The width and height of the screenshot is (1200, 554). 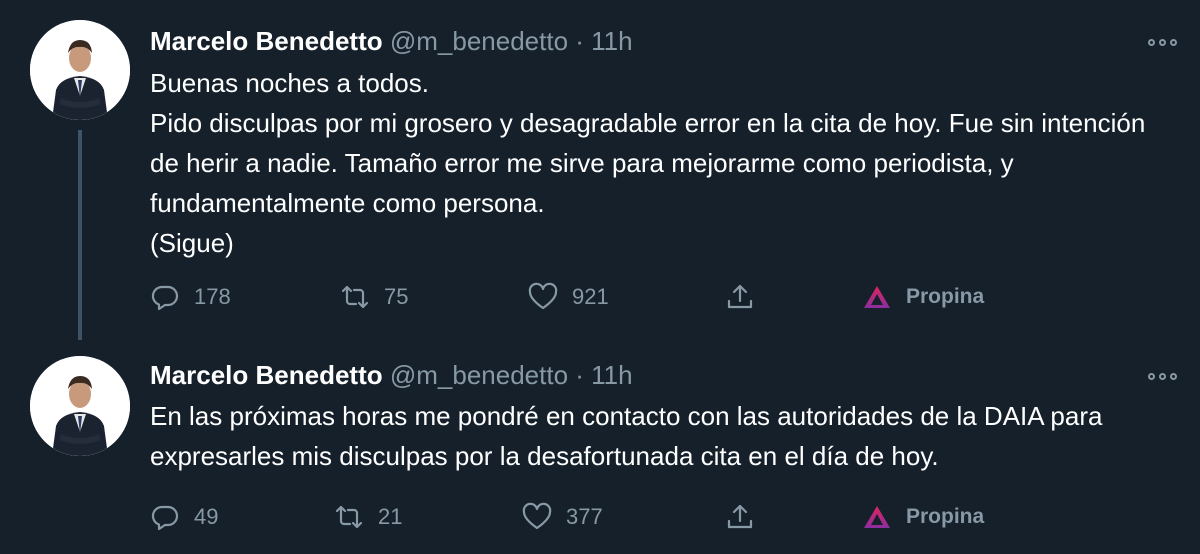 What do you see at coordinates (390, 516) in the screenshot?
I see `retweet-count: 21` at bounding box center [390, 516].